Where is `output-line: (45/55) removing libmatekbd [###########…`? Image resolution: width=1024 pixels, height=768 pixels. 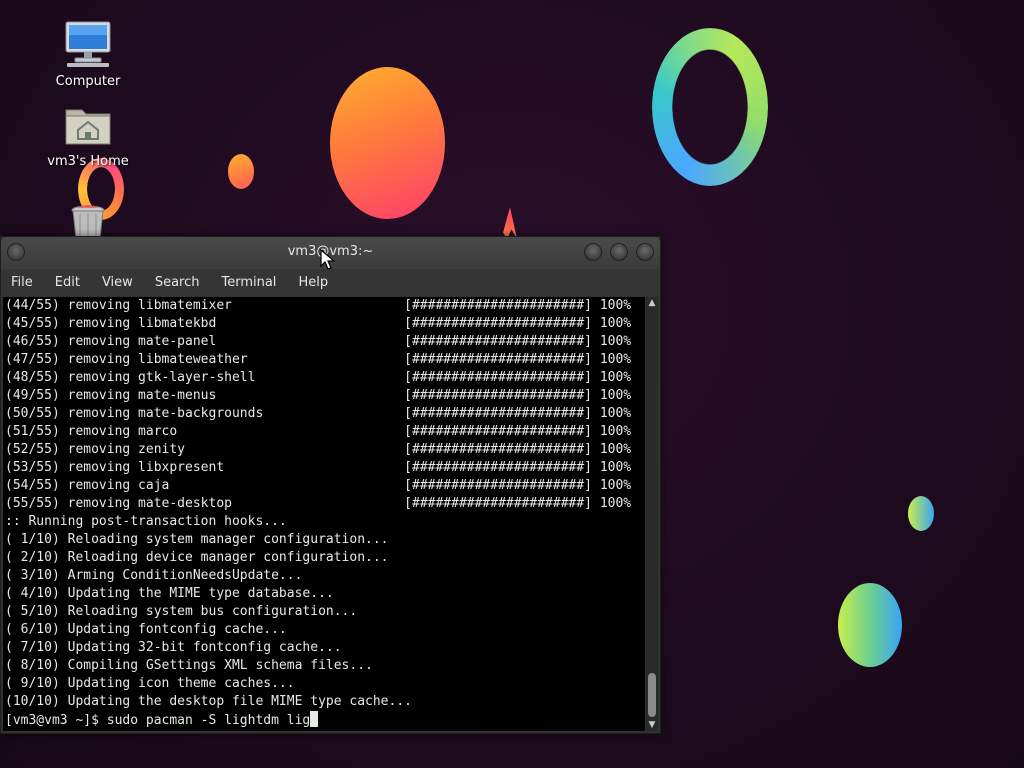 output-line: (45/55) removing libmatekbd [###########… is located at coordinates (318, 323).